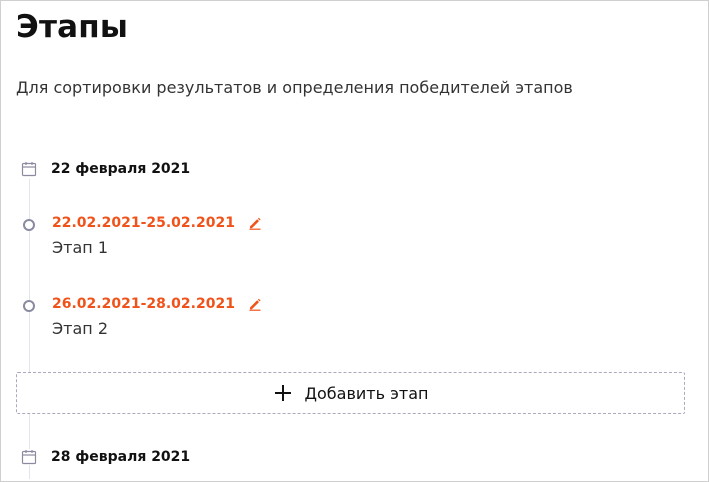 The width and height of the screenshot is (709, 482). What do you see at coordinates (121, 457) in the screenshot?
I see `date-label: 28 февраля 2021` at bounding box center [121, 457].